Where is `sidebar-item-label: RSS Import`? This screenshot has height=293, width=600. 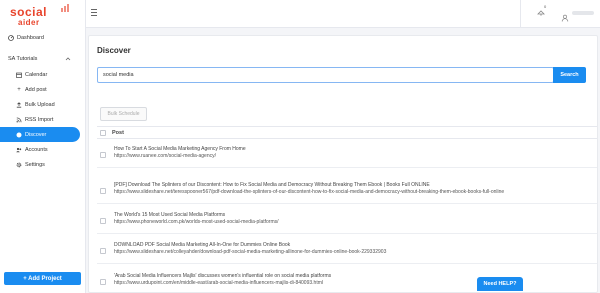 sidebar-item-label: RSS Import is located at coordinates (39, 119).